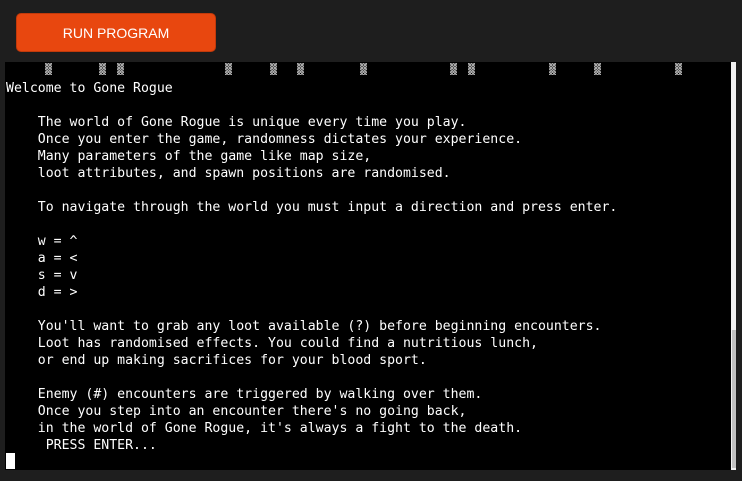 The image size is (742, 481). What do you see at coordinates (116, 32) in the screenshot?
I see `run-program-button: RUN PROGRAM` at bounding box center [116, 32].